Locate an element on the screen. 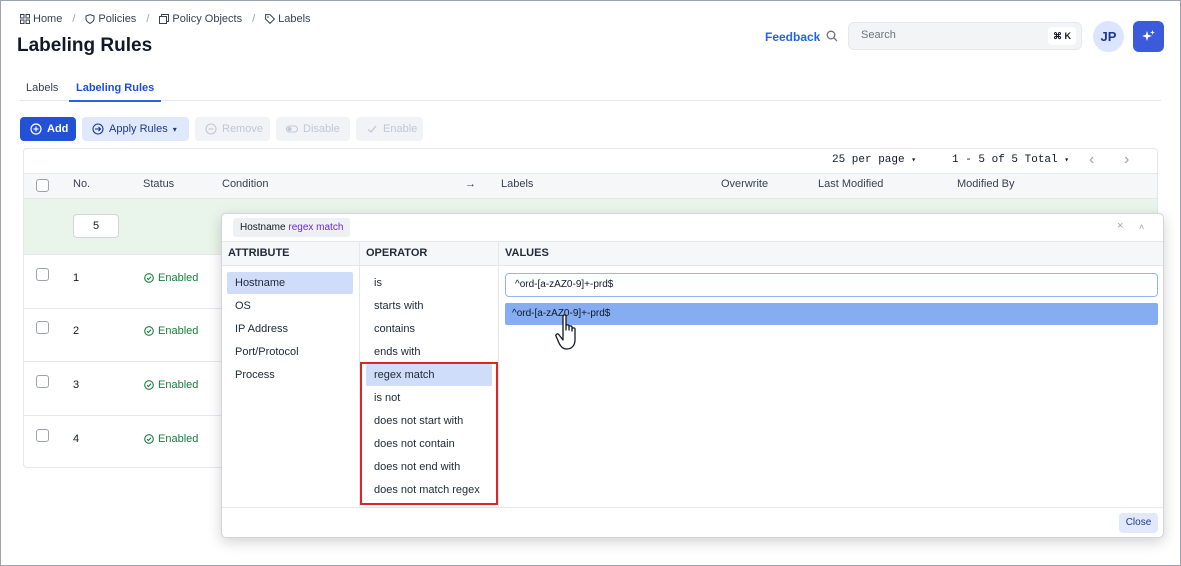  breadcrumb-policy-objects-label: Policy Objects is located at coordinates (207, 19).